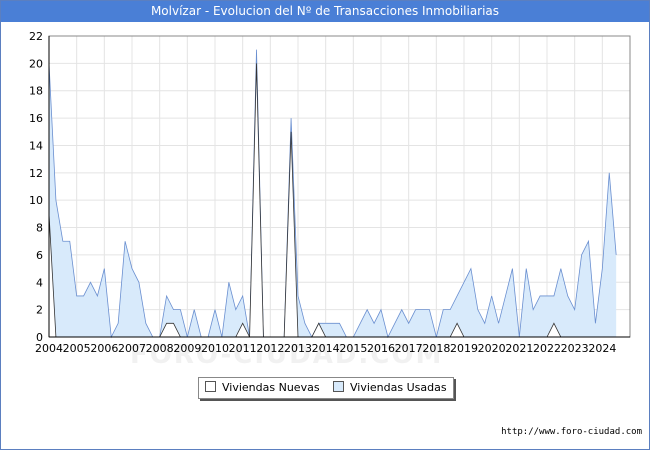  I want to click on x-tick-label: 2015, so click(353, 348).